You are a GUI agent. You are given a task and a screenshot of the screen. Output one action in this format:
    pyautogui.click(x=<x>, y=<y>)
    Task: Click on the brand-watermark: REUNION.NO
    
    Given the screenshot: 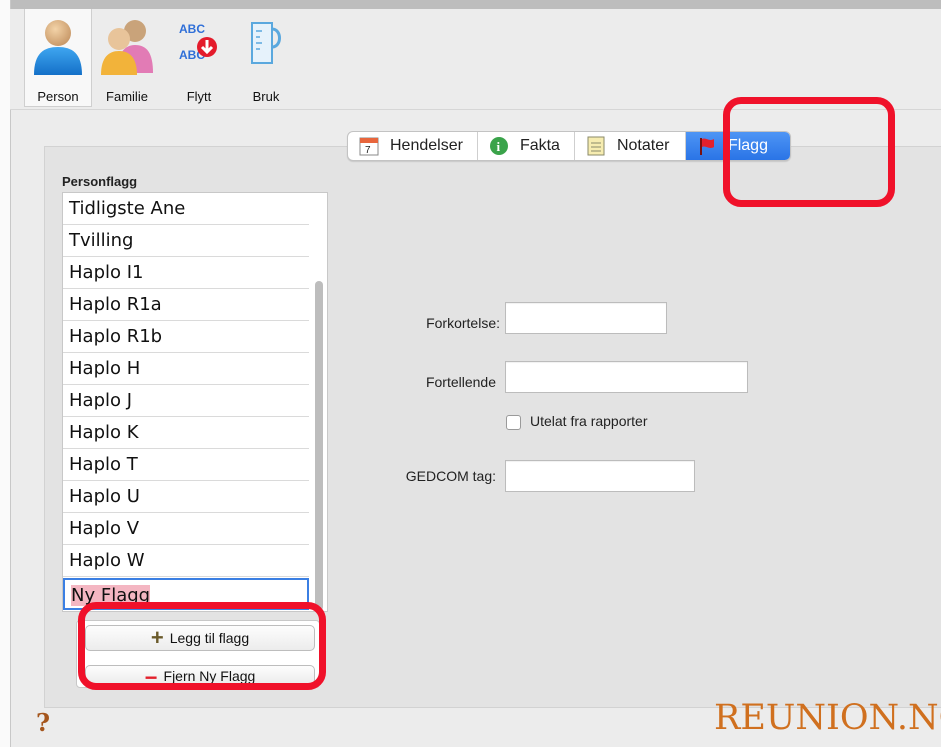 What is the action you would take?
    pyautogui.click(x=827, y=718)
    